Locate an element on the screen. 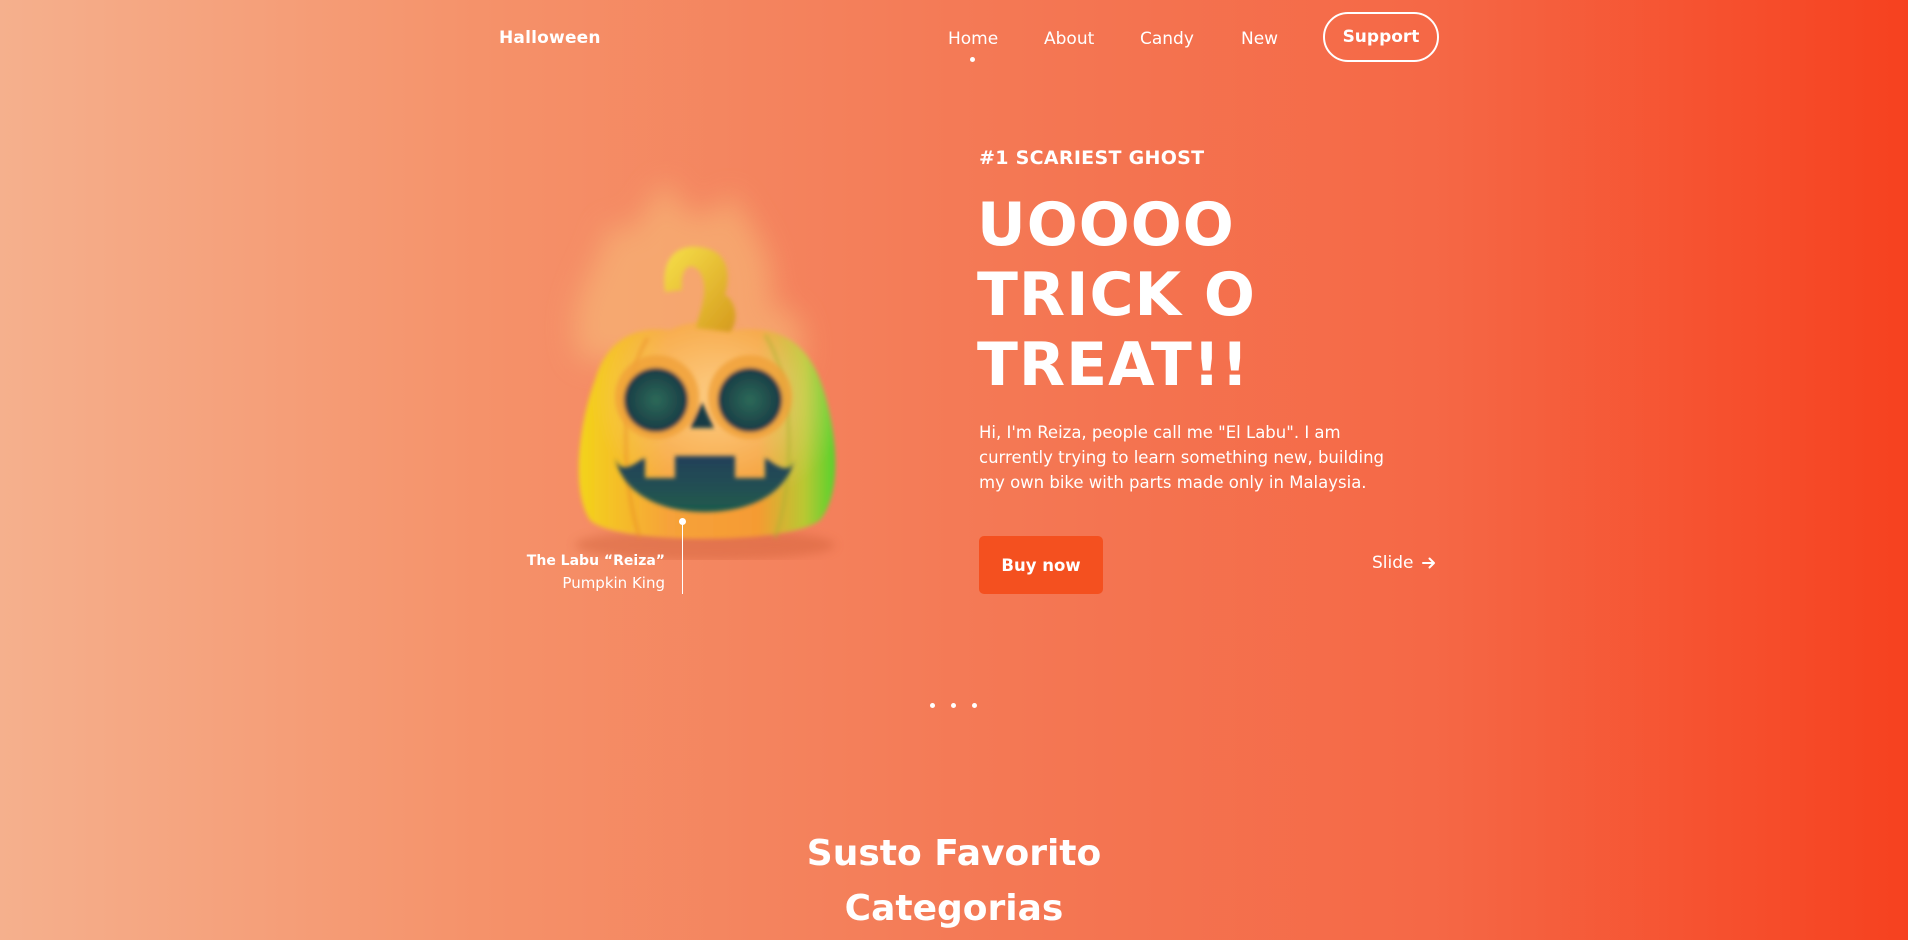  buy-now-button: Buy now is located at coordinates (1041, 565).